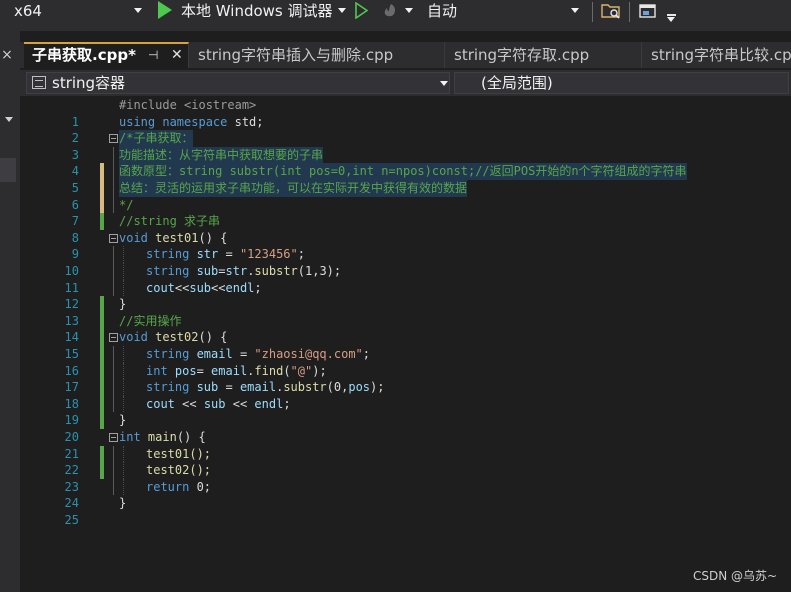 The image size is (791, 592). Describe the element at coordinates (671, 19) in the screenshot. I see `toolbar-overflow-chevron-down-icon` at that location.